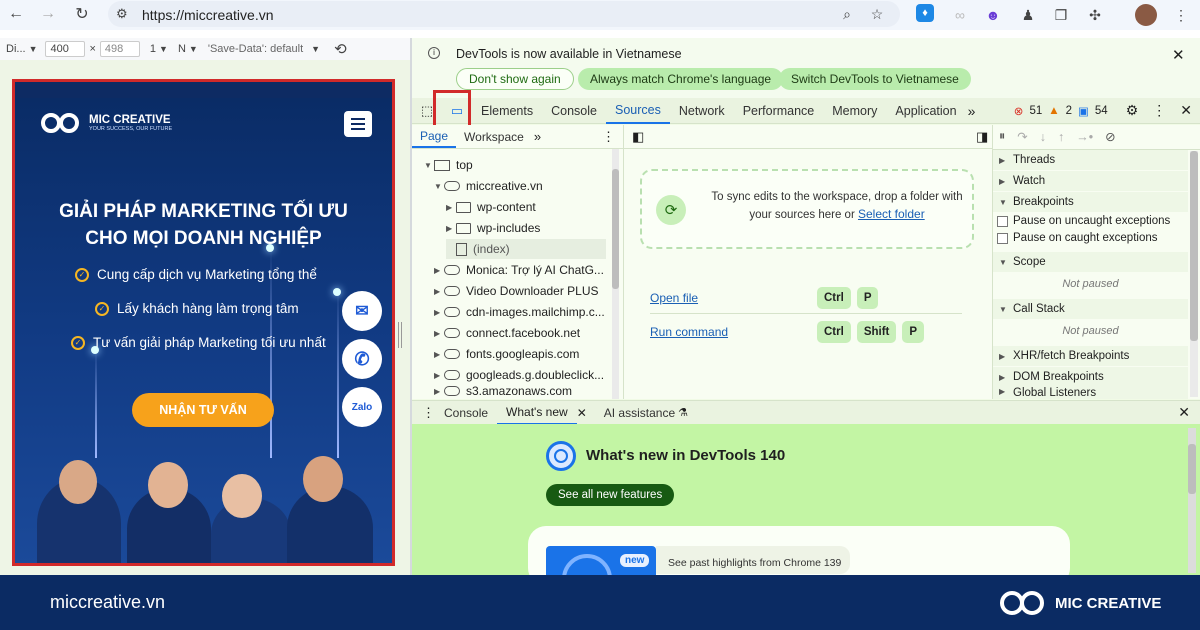 This screenshot has width=1200, height=630. I want to click on step-into-icon: ↓, so click(1043, 137).